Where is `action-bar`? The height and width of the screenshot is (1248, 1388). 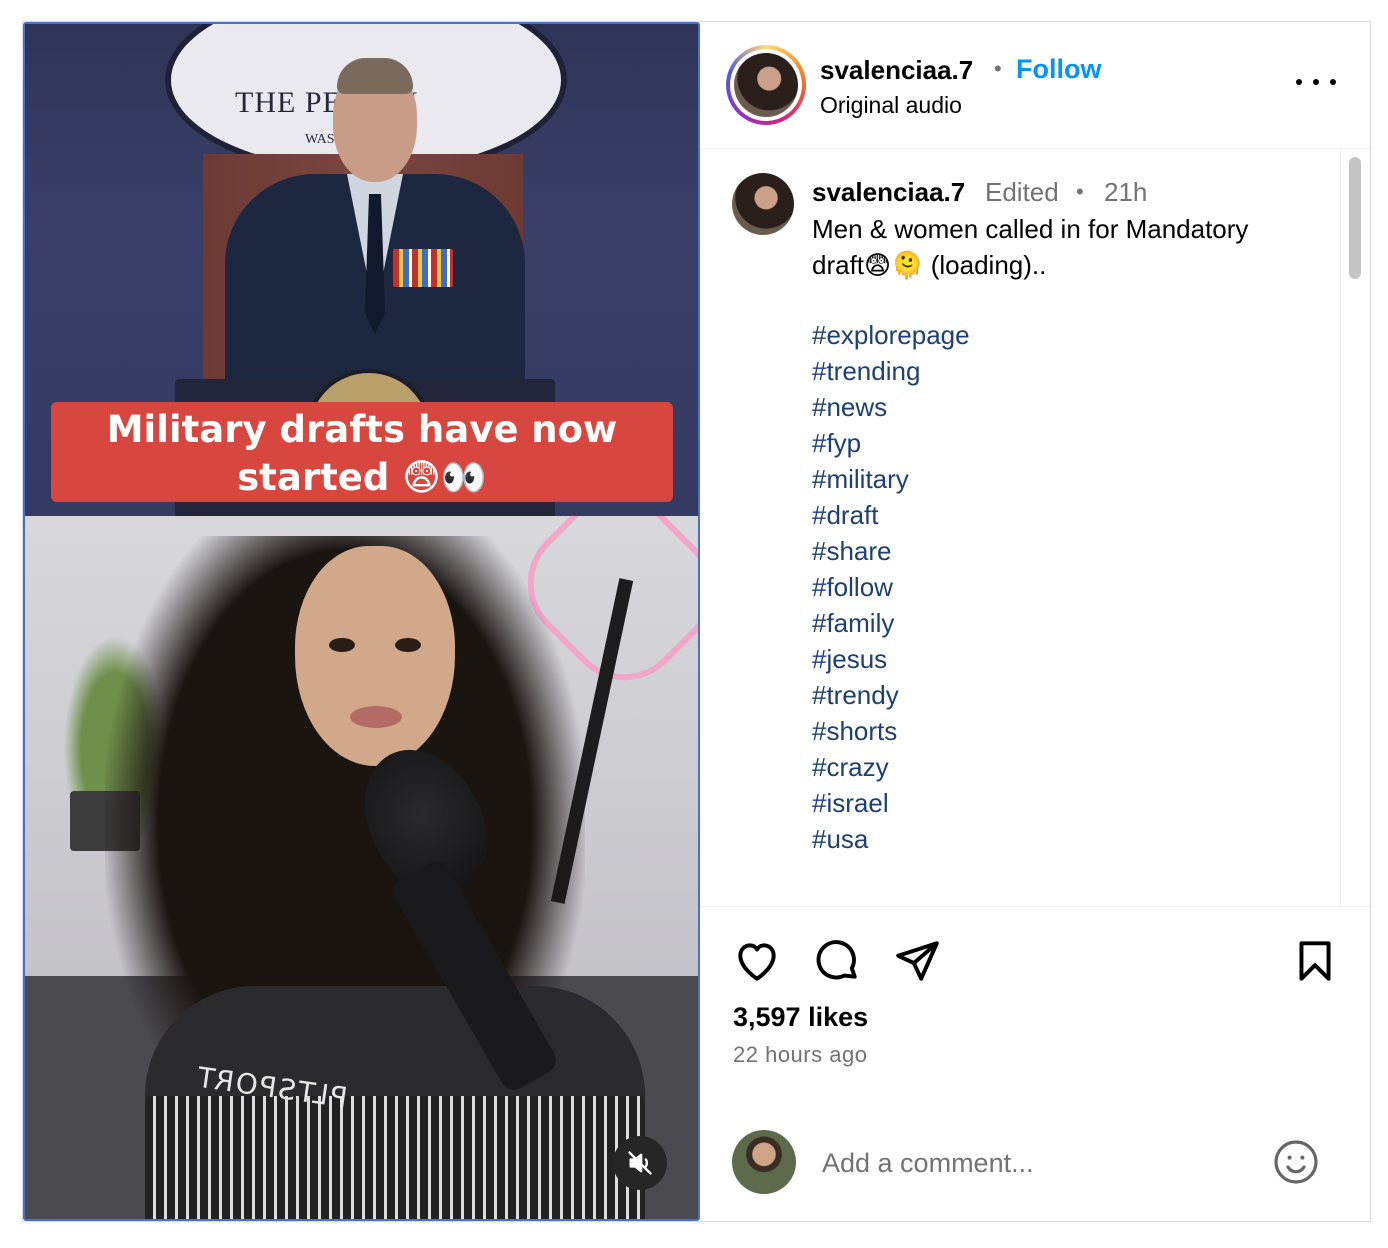
action-bar is located at coordinates (1035, 962).